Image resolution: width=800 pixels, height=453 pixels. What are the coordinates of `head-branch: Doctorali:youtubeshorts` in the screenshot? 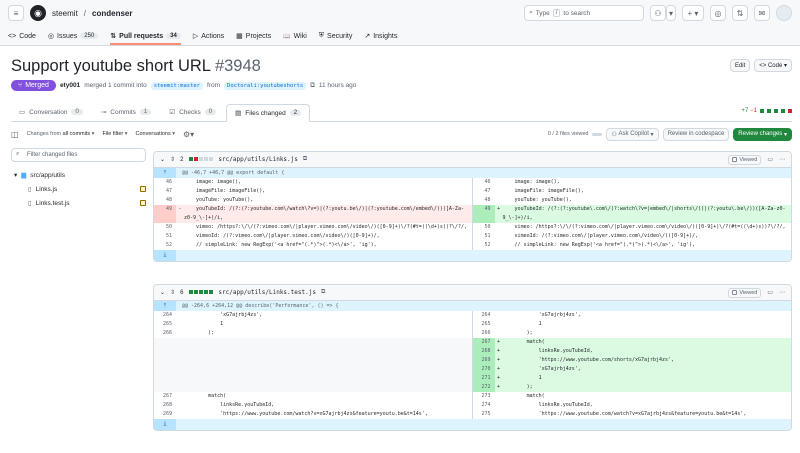 It's located at (265, 85).